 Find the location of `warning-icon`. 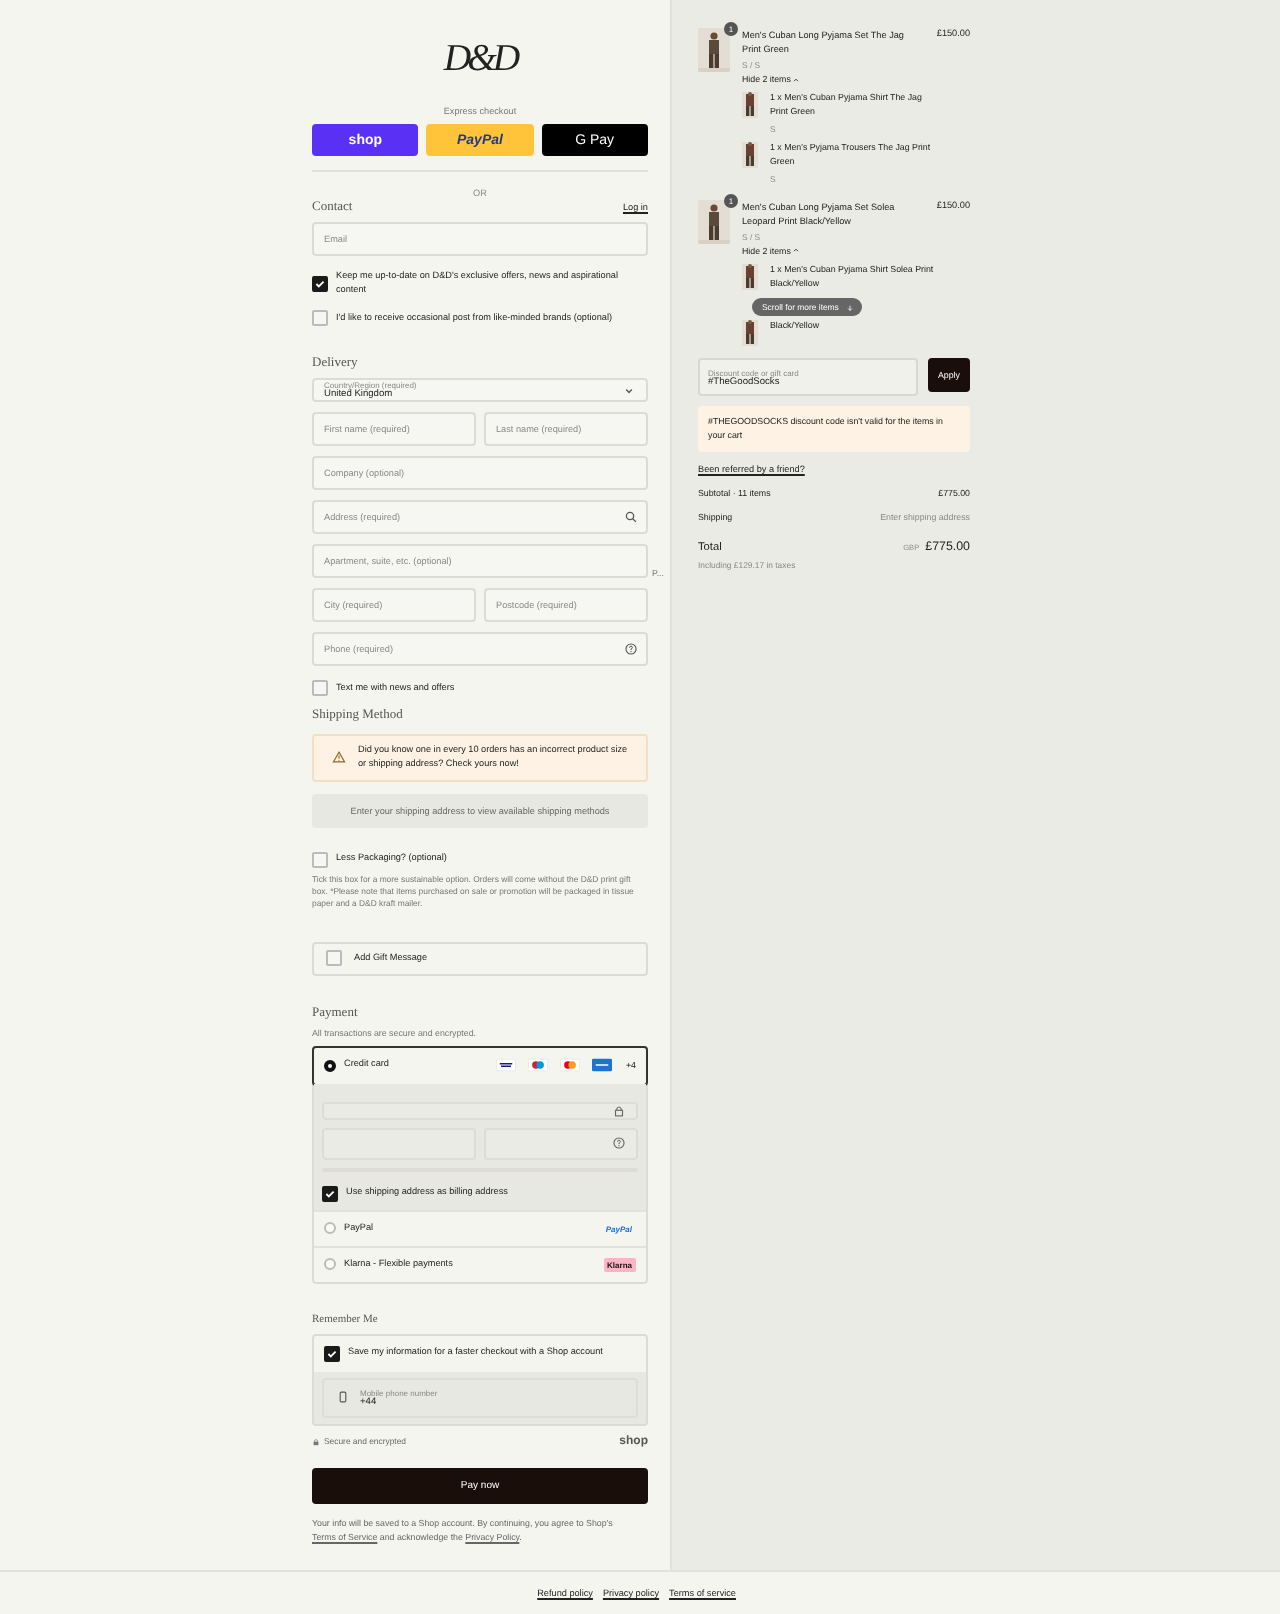

warning-icon is located at coordinates (339, 757).